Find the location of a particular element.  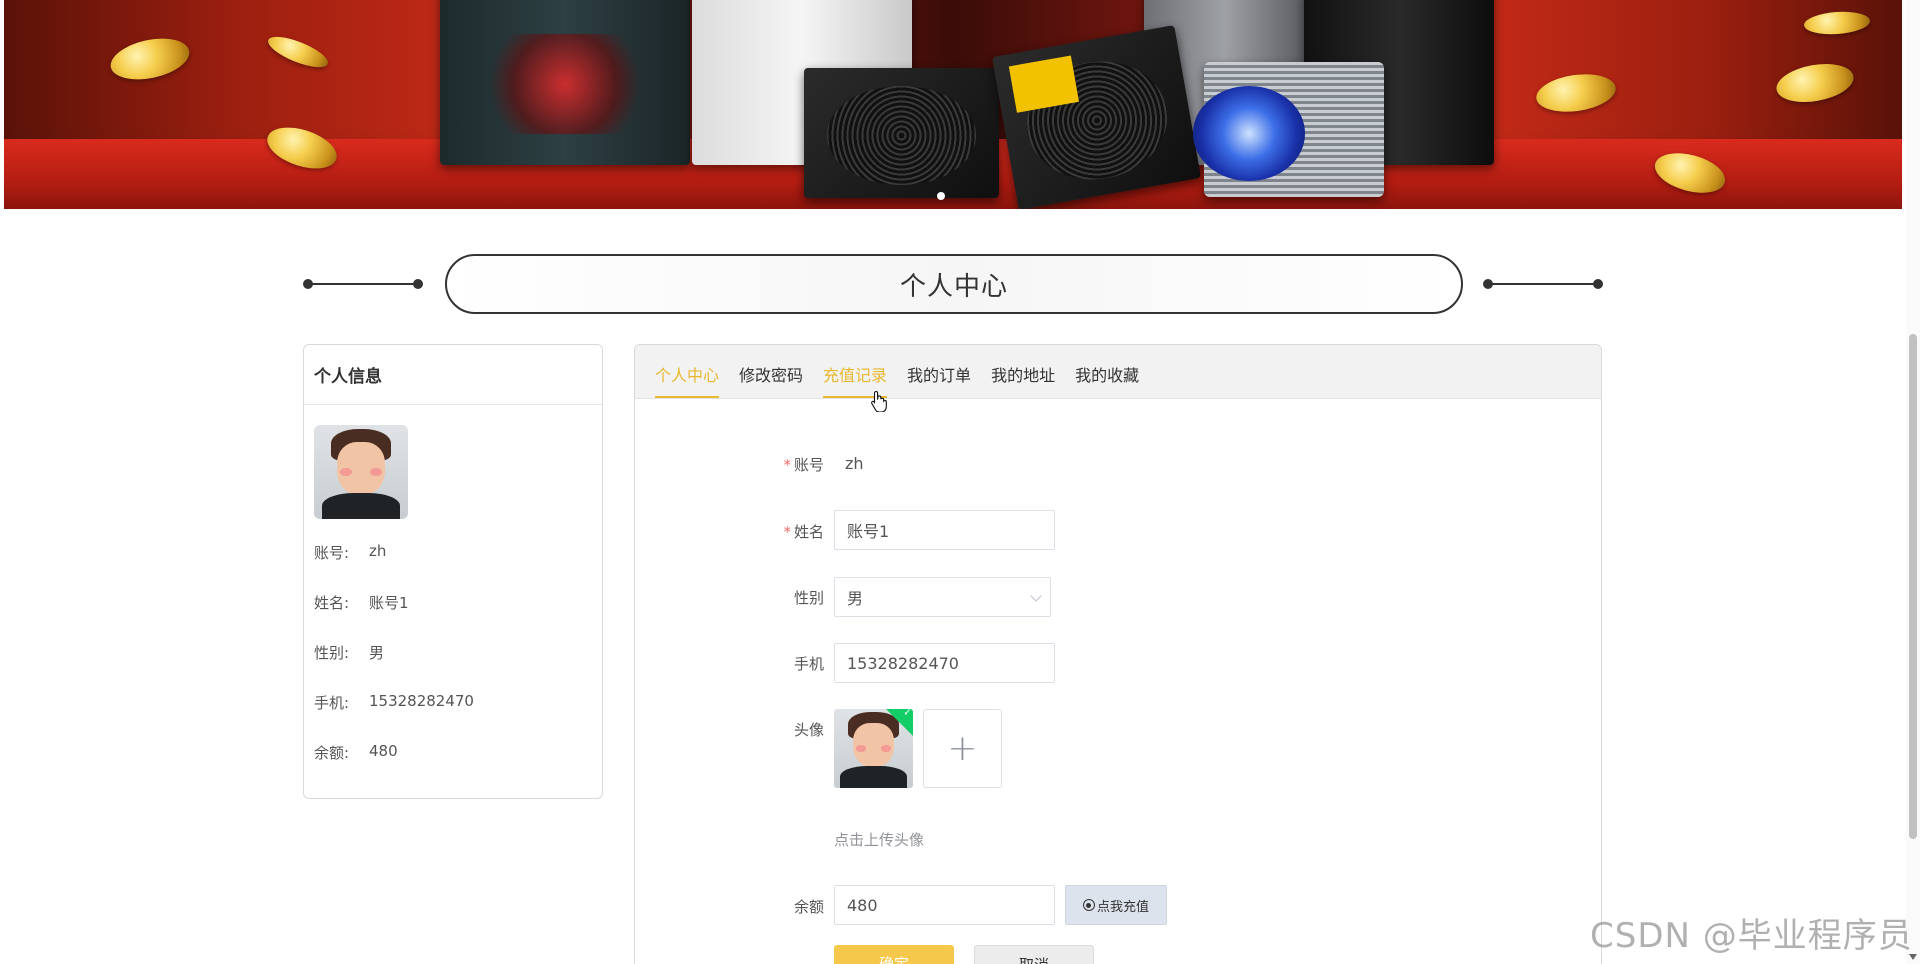

info-row-phone: 手机: 15328282470 is located at coordinates (394, 702).